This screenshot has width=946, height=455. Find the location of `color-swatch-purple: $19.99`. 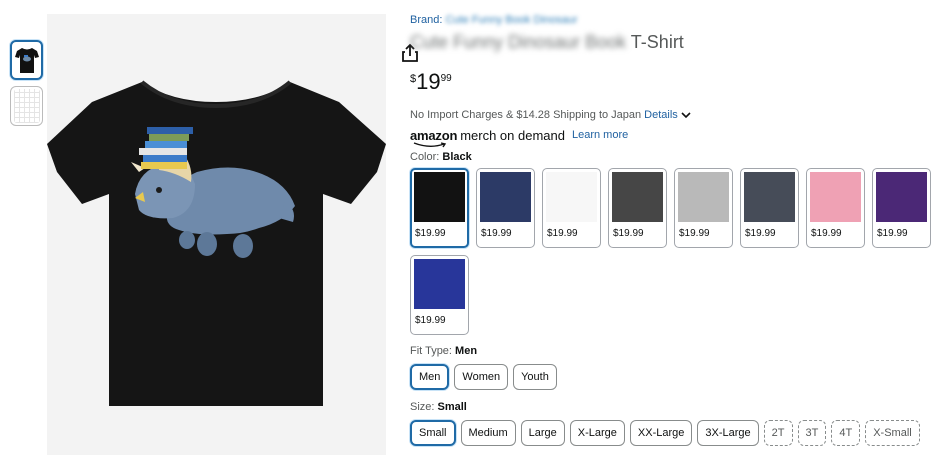

color-swatch-purple: $19.99 is located at coordinates (901, 208).